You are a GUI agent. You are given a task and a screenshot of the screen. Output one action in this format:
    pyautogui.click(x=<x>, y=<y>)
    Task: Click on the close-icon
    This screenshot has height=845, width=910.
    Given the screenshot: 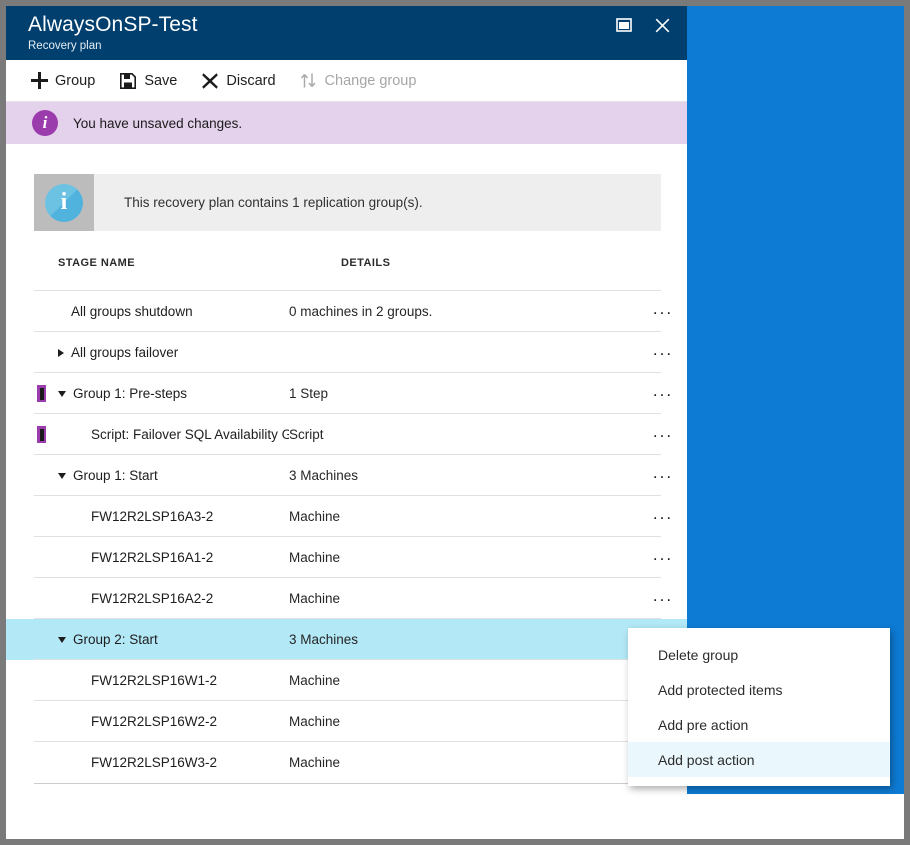 What is the action you would take?
    pyautogui.click(x=662, y=25)
    